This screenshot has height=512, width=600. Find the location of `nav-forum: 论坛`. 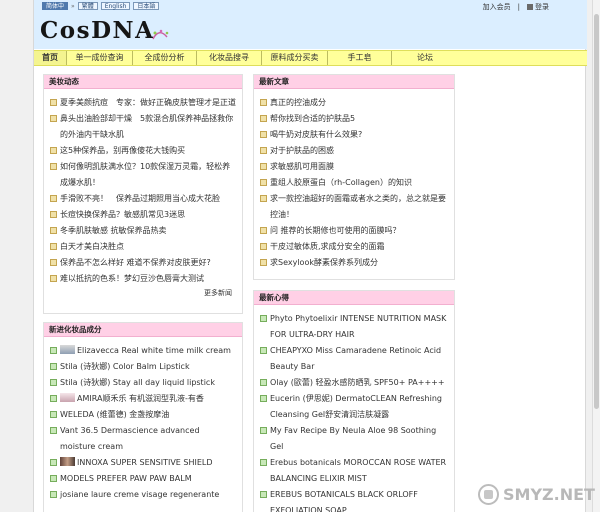

nav-forum: 论坛 is located at coordinates (425, 58).